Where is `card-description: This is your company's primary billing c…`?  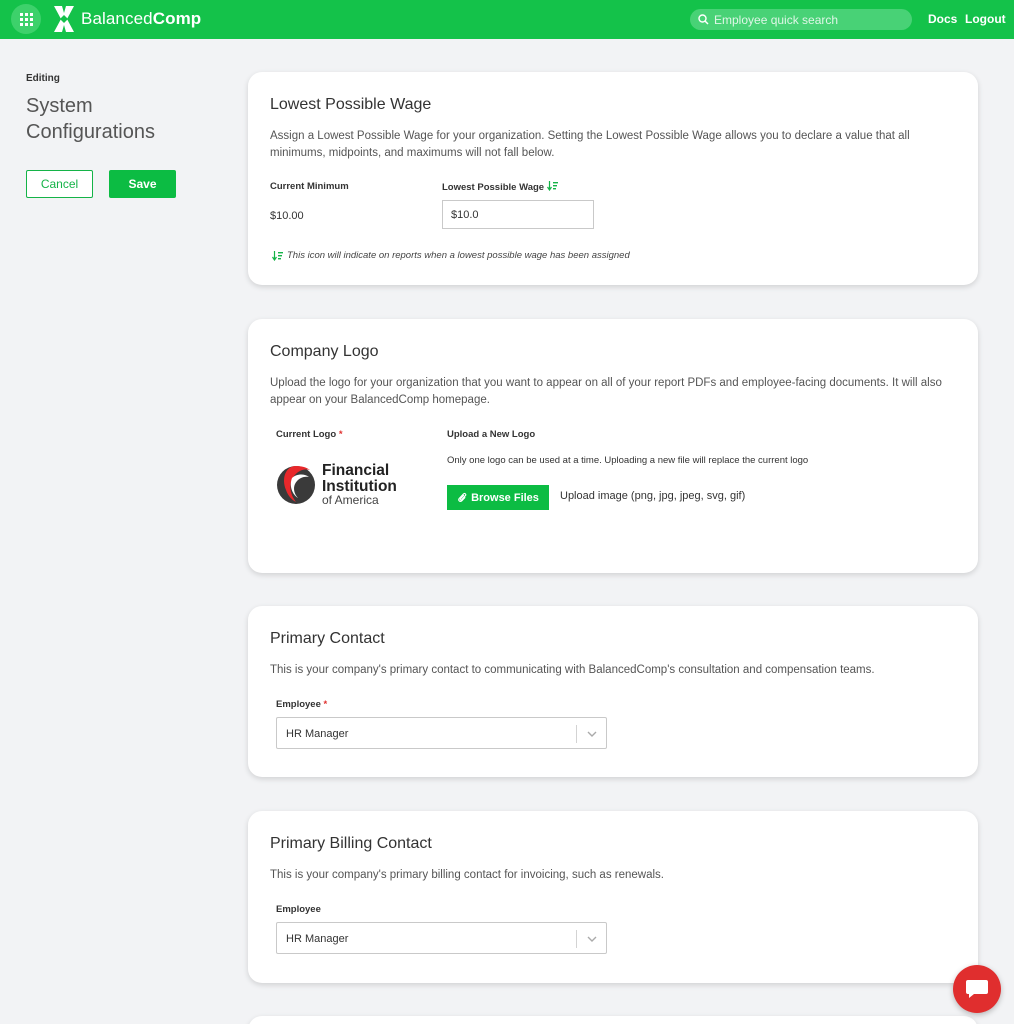 card-description: This is your company's primary billing c… is located at coordinates (467, 875).